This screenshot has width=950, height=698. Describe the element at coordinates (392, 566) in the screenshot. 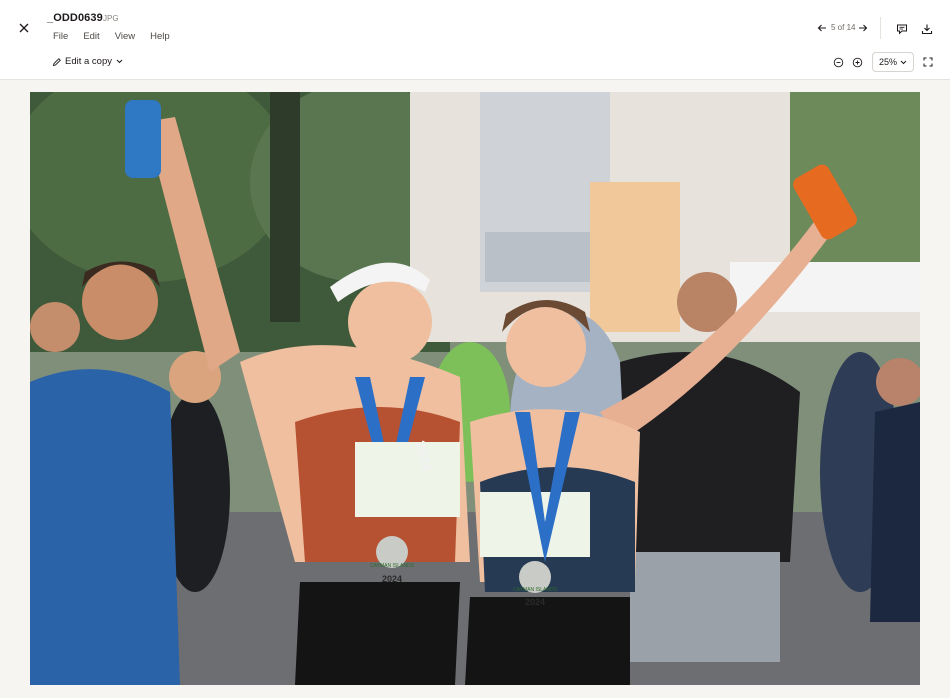

I see `medal-subtext-left: CAYMAN ISLANDS` at that location.